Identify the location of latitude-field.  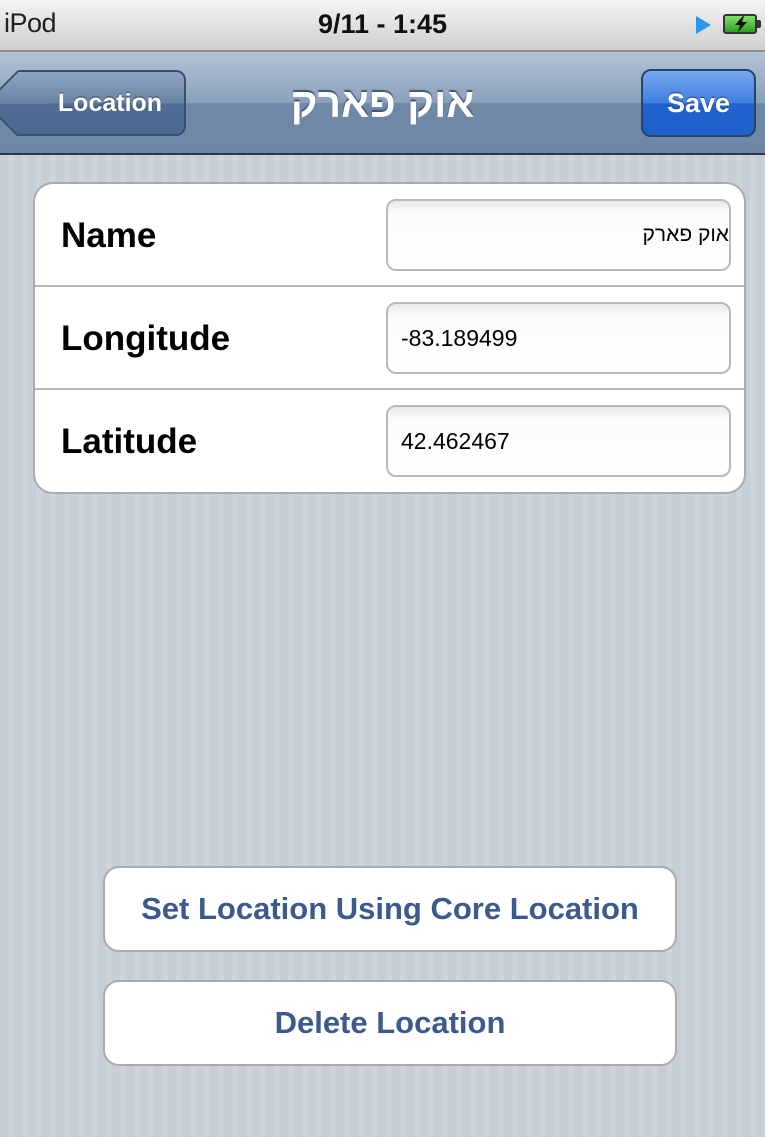
(558, 441).